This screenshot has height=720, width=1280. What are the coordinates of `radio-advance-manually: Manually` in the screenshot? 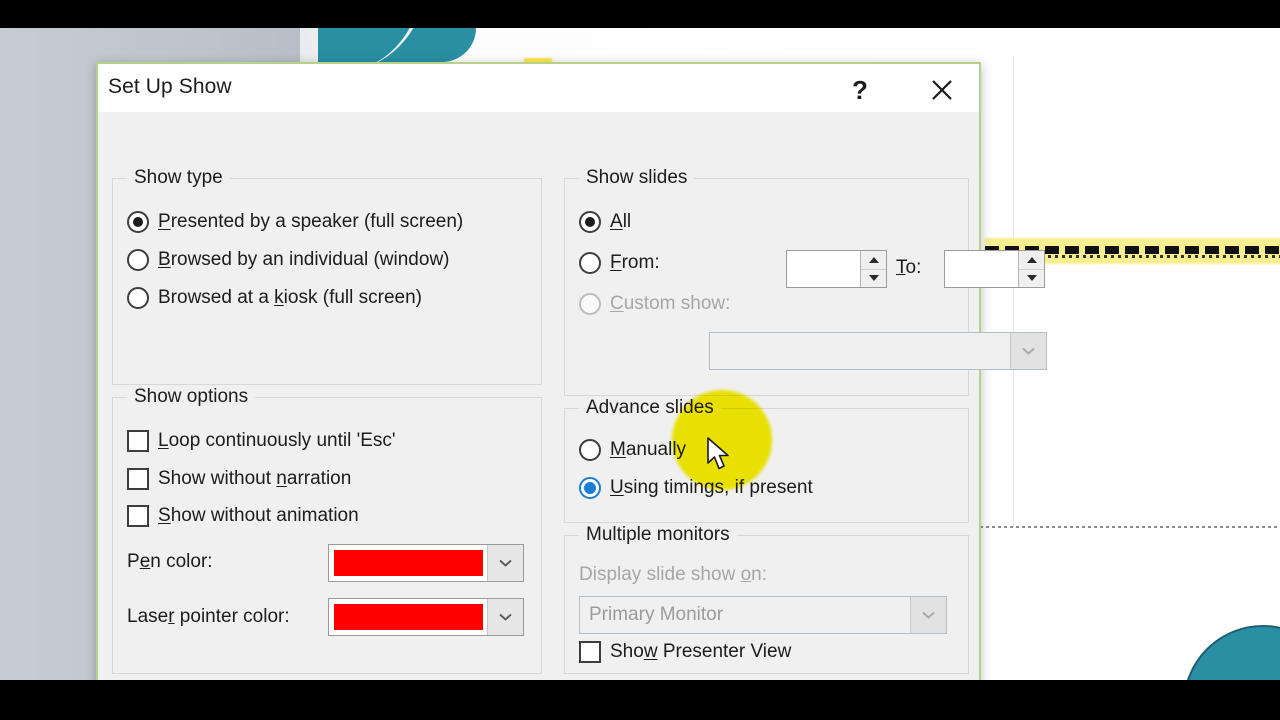 It's located at (632, 450).